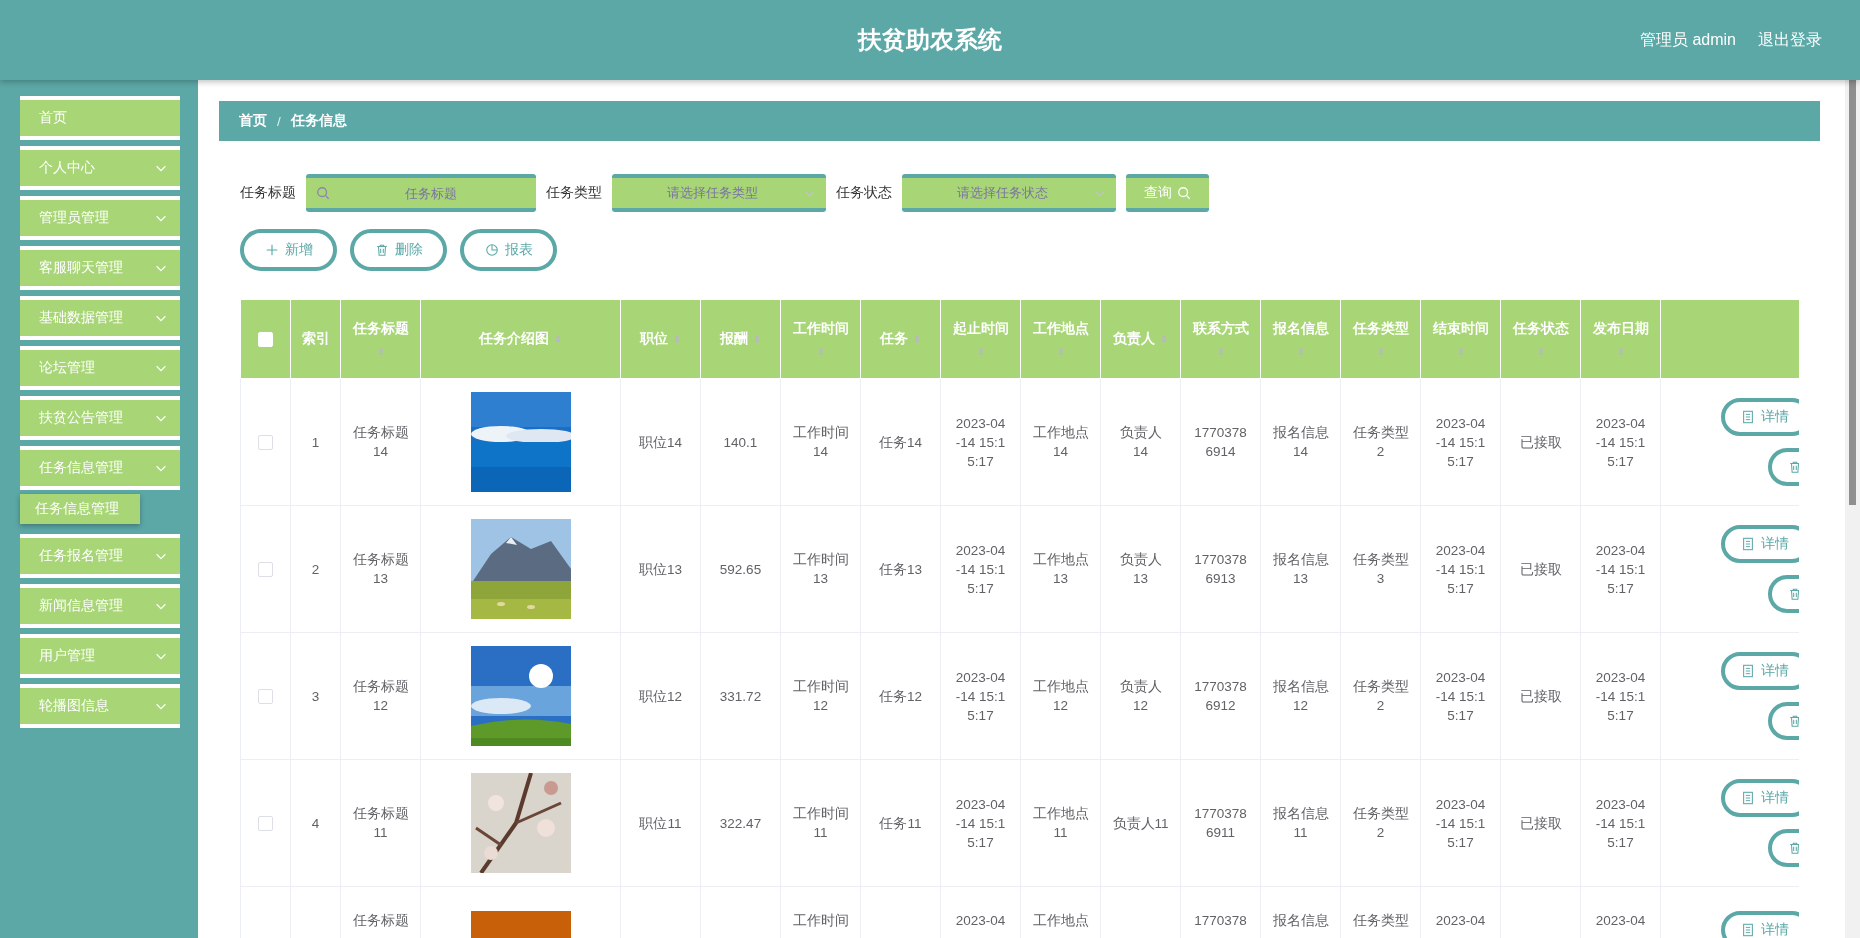 The width and height of the screenshot is (1860, 938). I want to click on scrollbar, so click(1852, 292).